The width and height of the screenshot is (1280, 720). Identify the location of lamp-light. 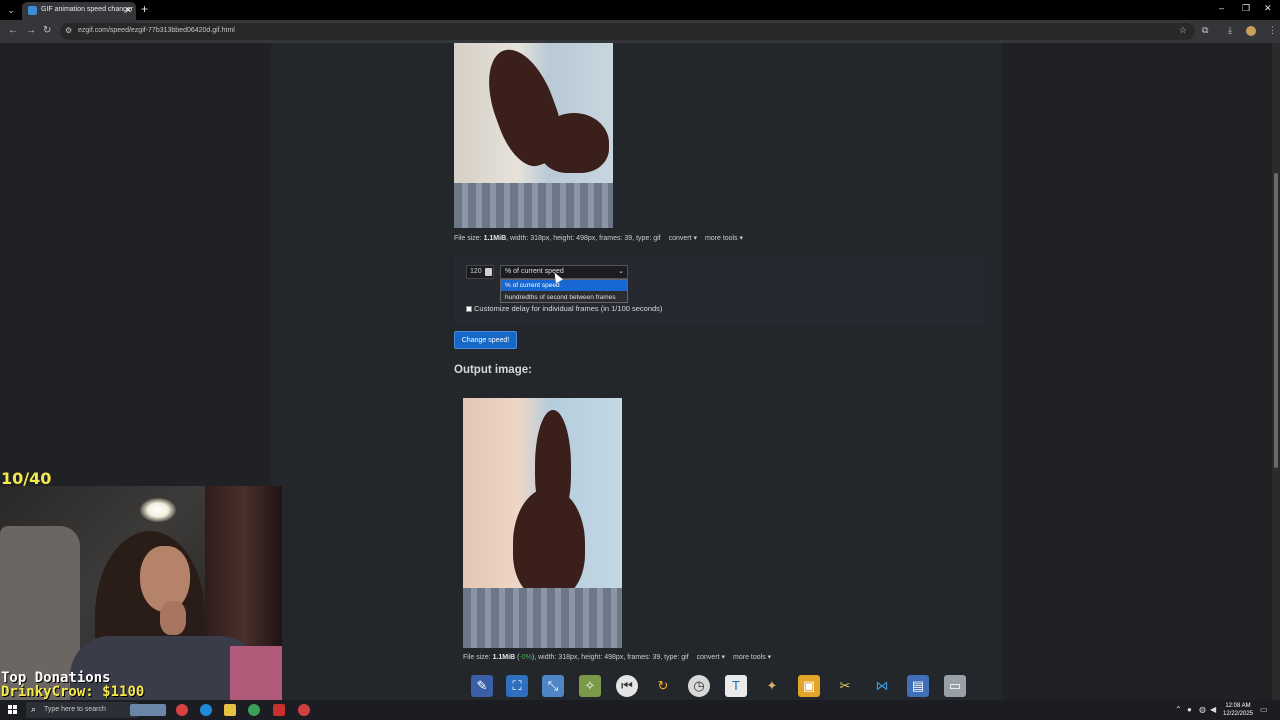
(158, 510).